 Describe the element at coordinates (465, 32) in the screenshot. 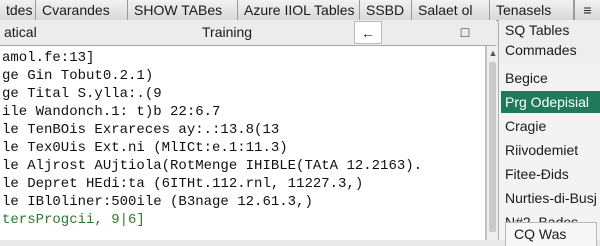

I see `maximize-icon: □` at that location.